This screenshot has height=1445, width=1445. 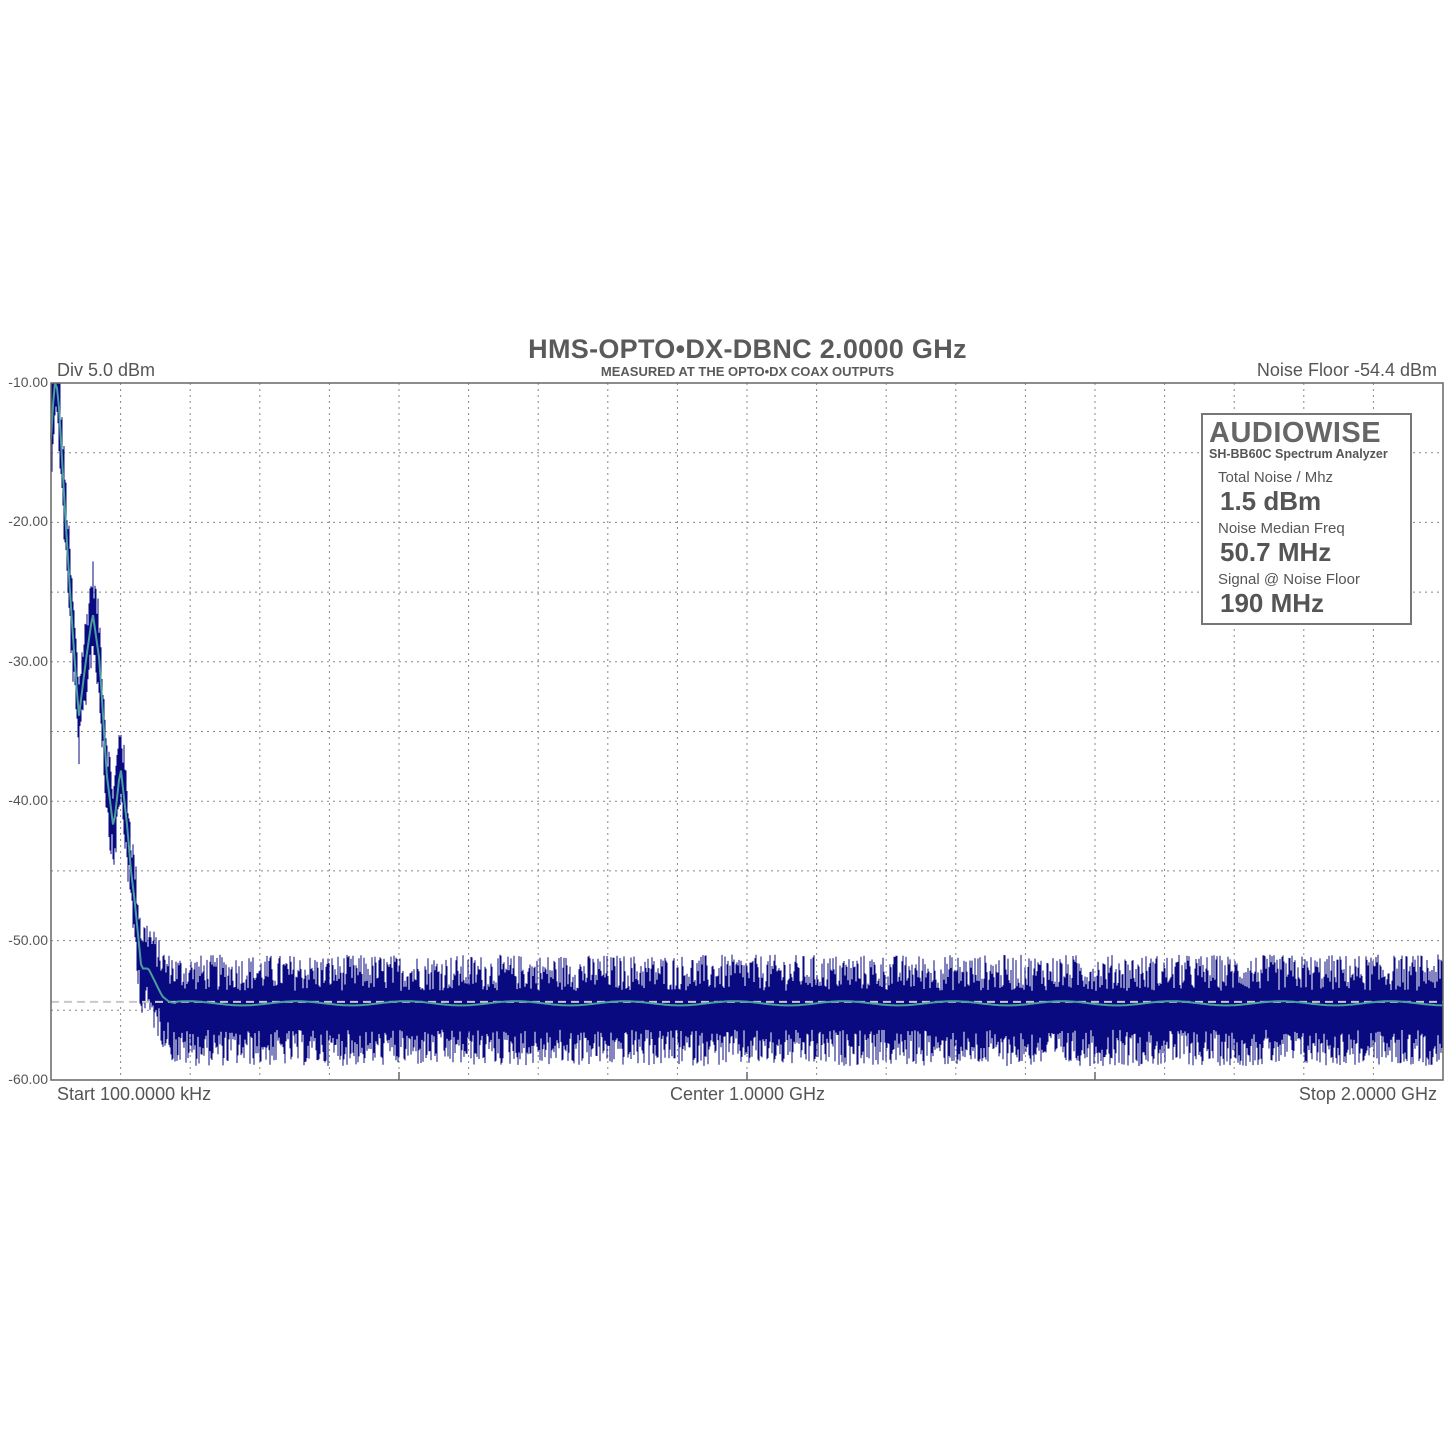 I want to click on metric-label: Noise Median Freq, so click(x=1281, y=528).